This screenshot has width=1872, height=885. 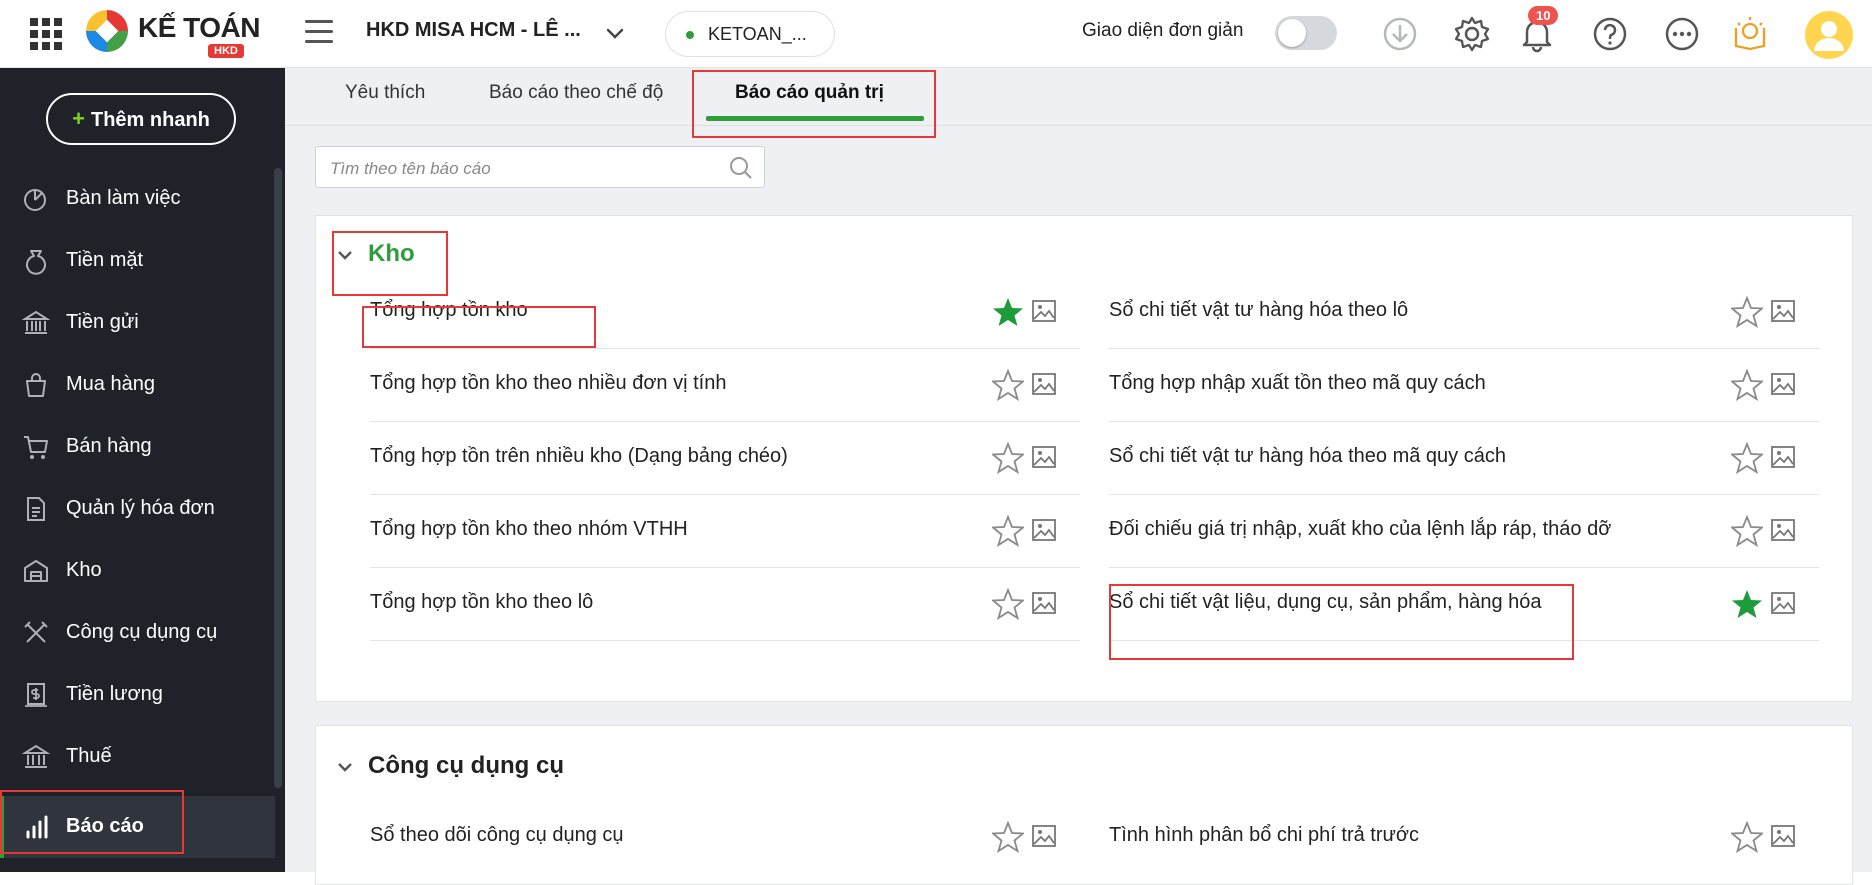 I want to click on sidebar-item-ban-hang: Bán hàng, so click(x=137, y=447).